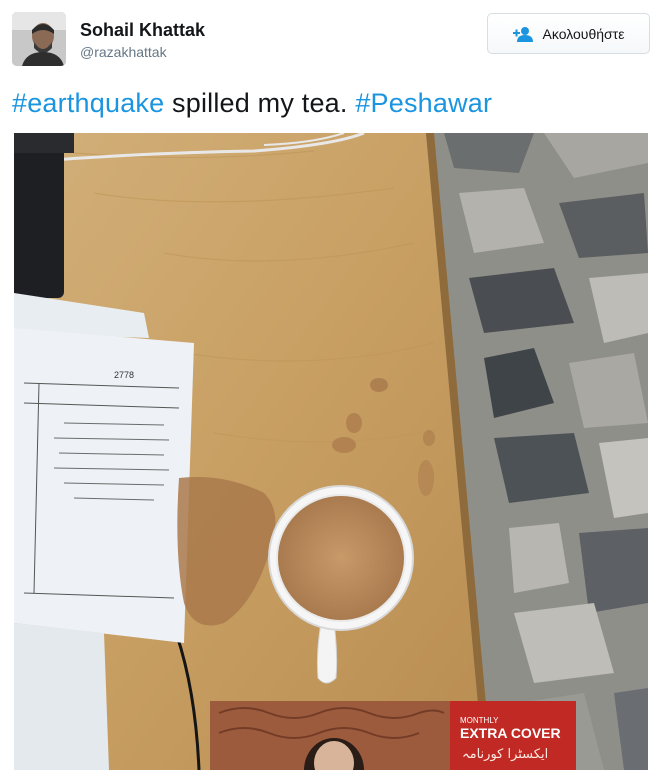 The image size is (660, 784). What do you see at coordinates (124, 375) in the screenshot?
I see `document-number: 2778` at bounding box center [124, 375].